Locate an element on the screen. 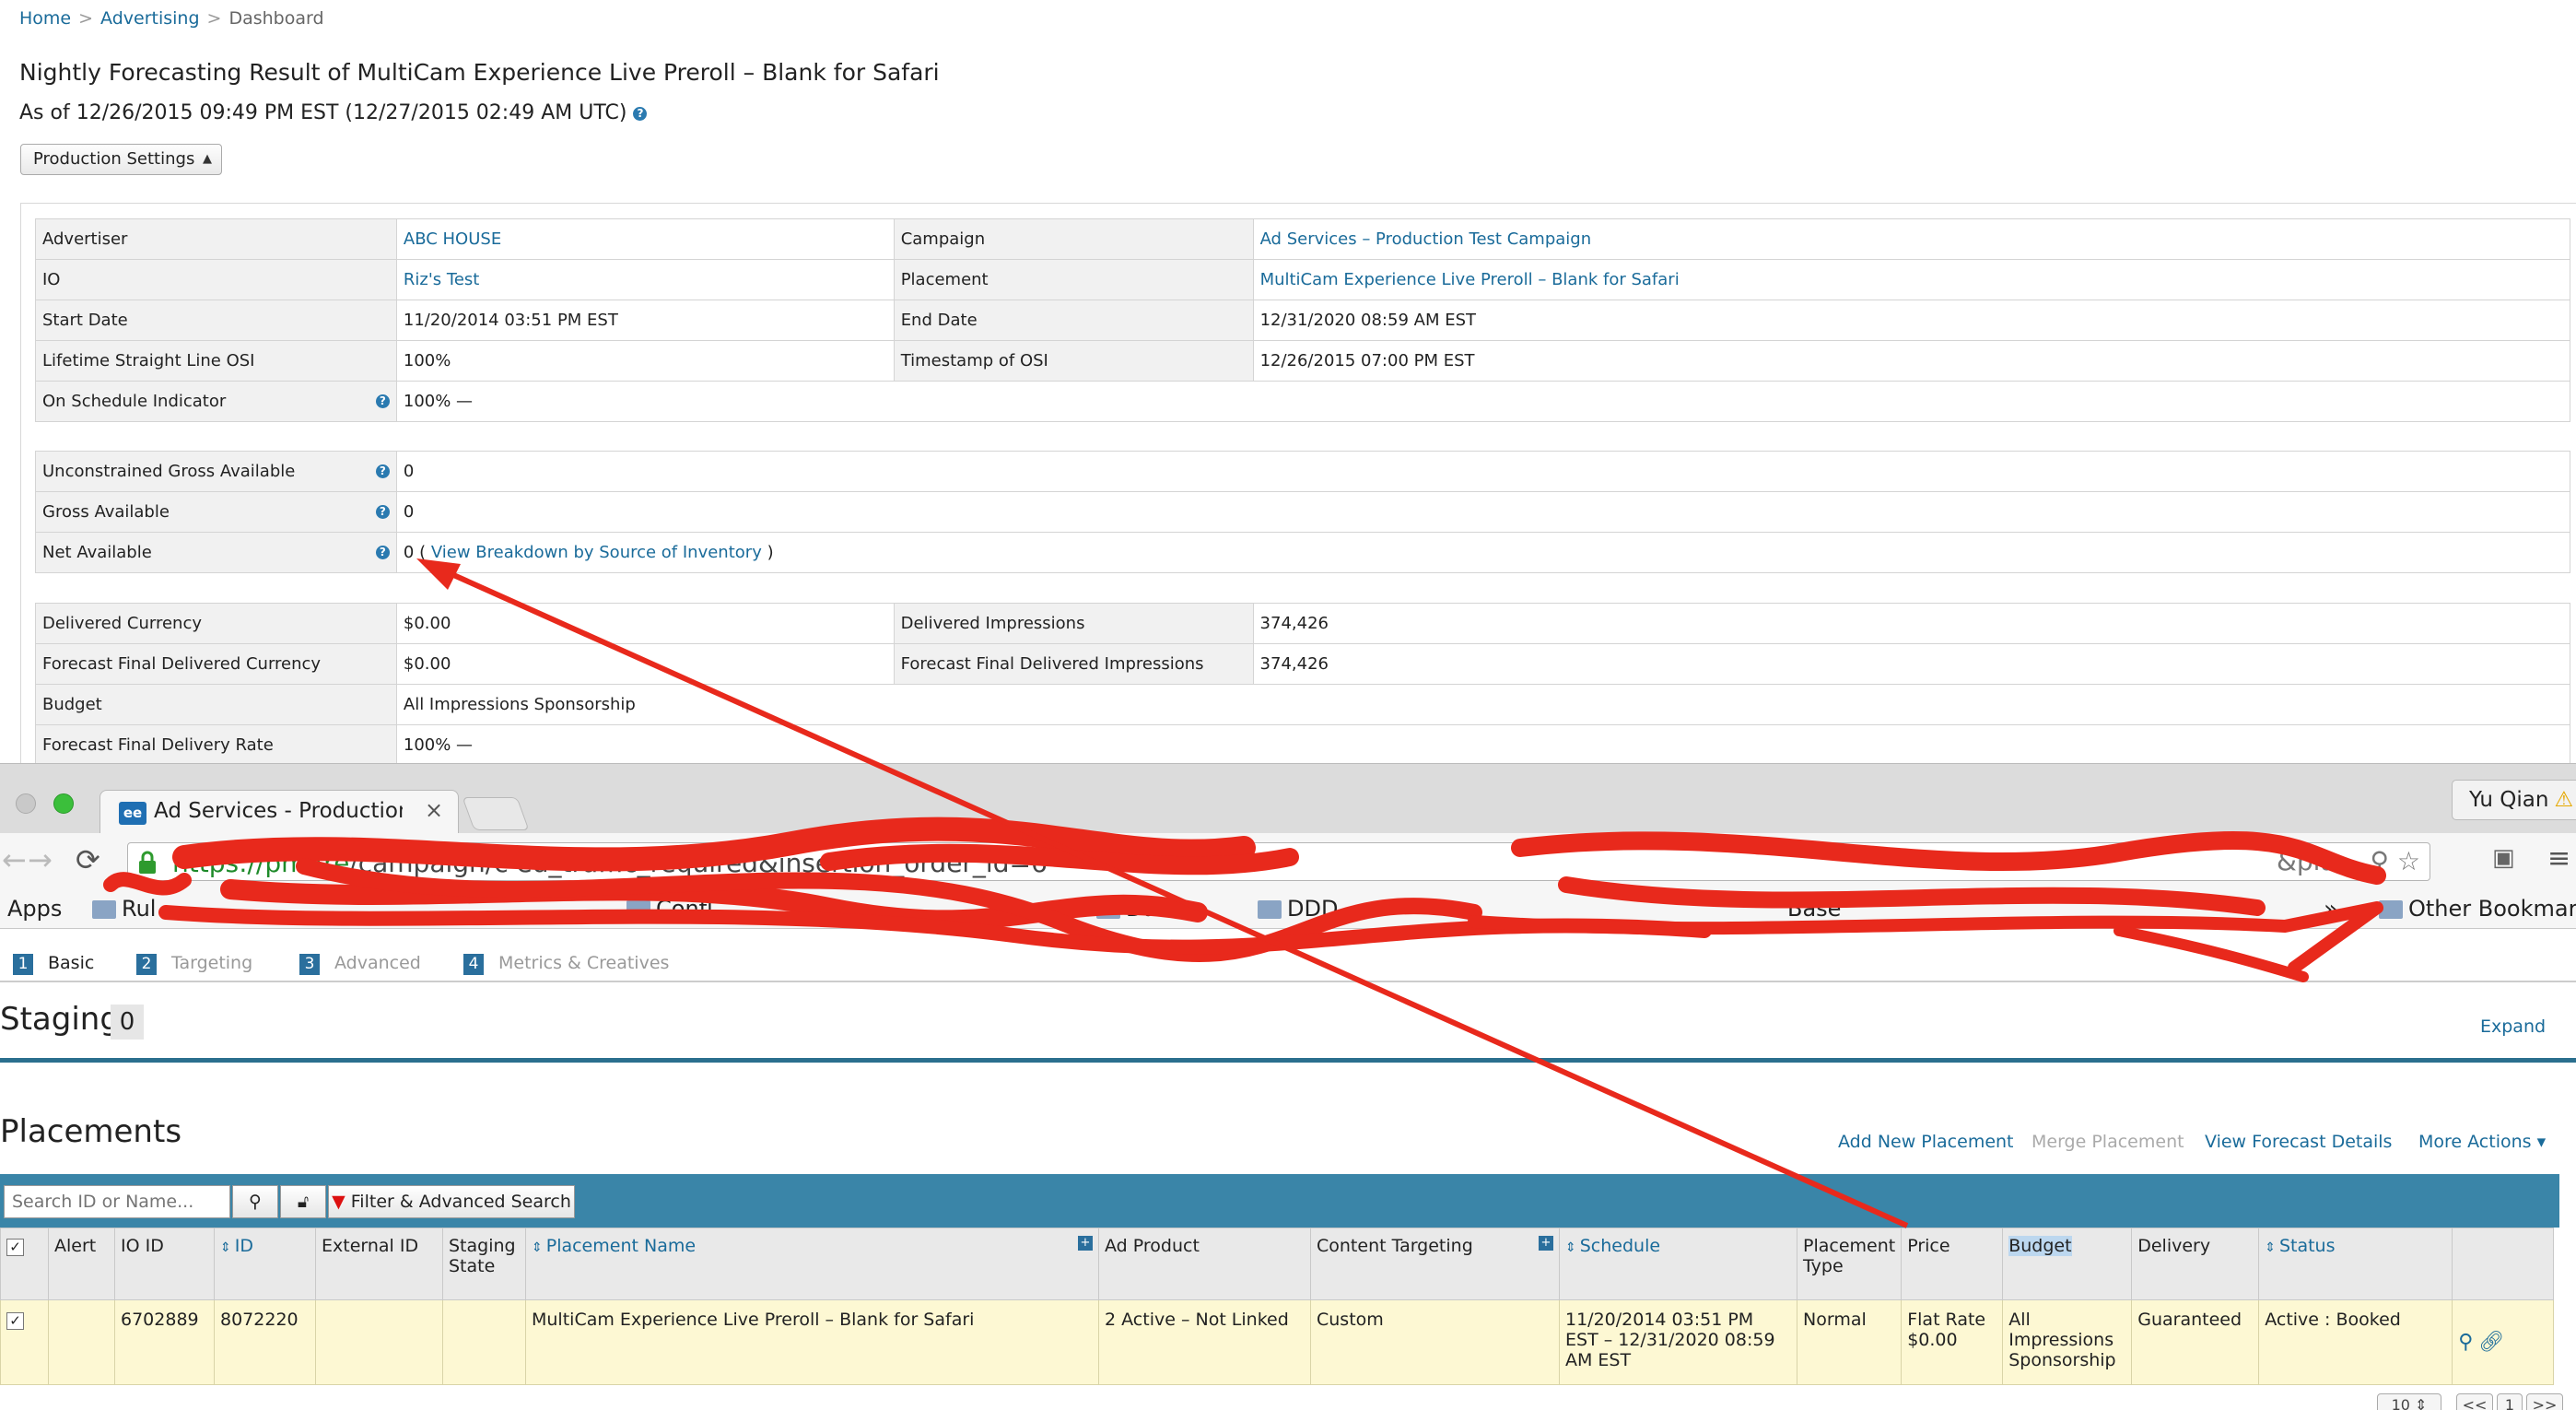  col-placement-type: Placement Type is located at coordinates (1849, 1264).